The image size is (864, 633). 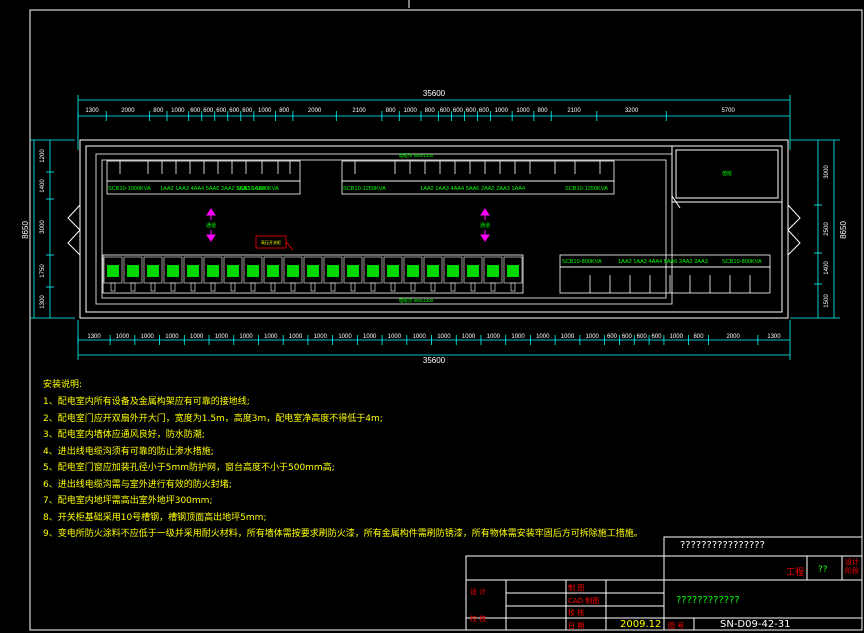 I want to click on date-value: 2009.12, so click(x=641, y=624).